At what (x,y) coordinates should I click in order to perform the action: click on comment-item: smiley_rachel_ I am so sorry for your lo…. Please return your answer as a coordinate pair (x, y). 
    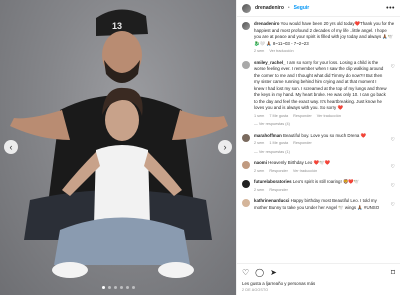
    Looking at the image, I should click on (318, 94).